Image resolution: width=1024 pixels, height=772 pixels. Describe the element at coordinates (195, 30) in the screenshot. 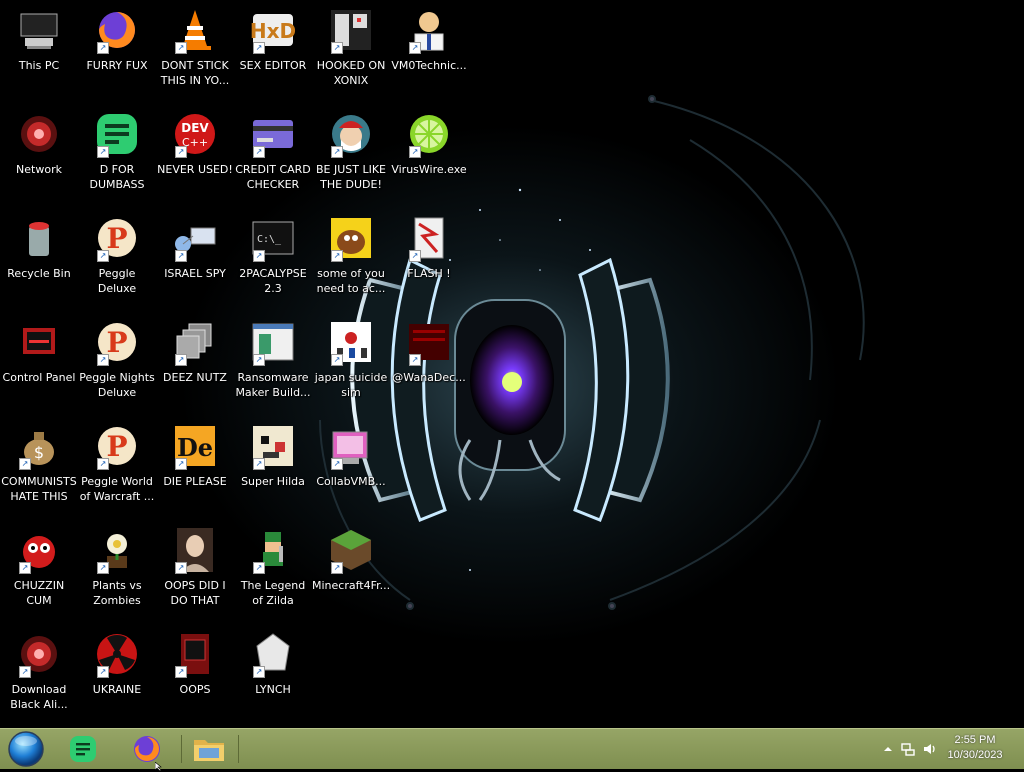

I see `vlc-cone-icon: ↗` at that location.